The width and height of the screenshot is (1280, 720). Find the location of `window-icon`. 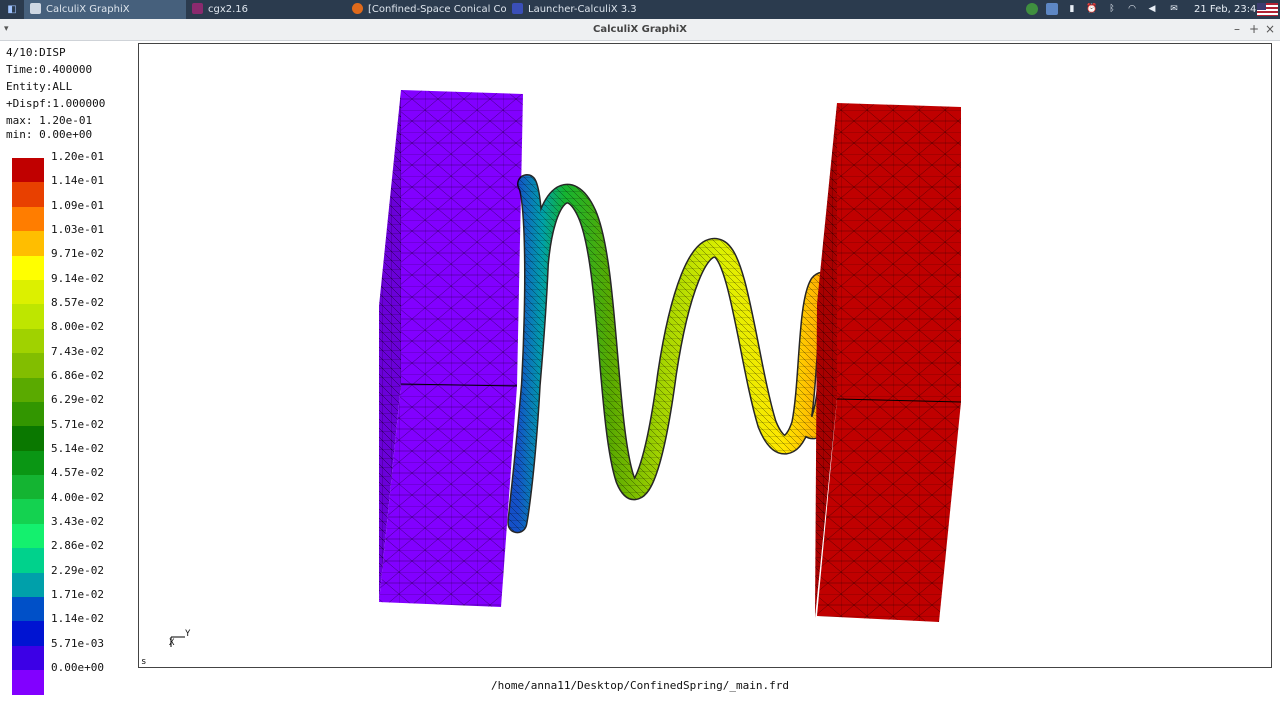

window-icon is located at coordinates (35, 8).